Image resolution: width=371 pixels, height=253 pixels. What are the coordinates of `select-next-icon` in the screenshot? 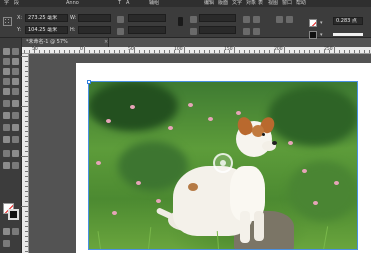 It's located at (246, 31).